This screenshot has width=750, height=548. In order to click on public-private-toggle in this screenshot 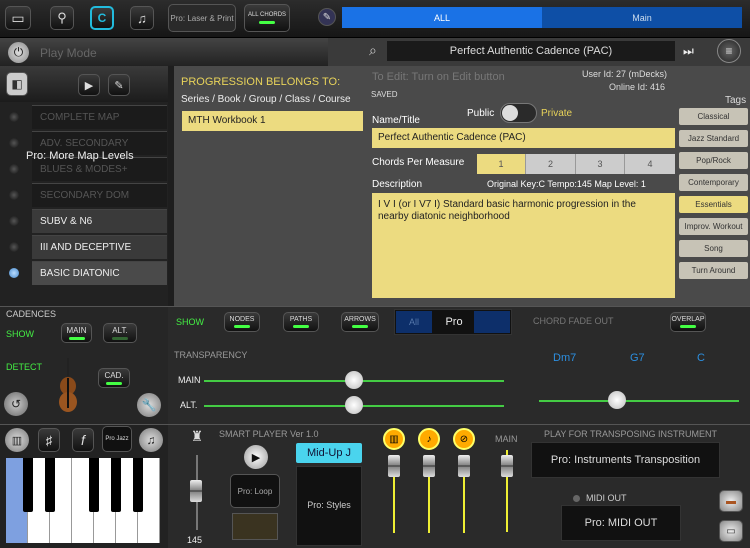, I will do `click(518, 113)`.